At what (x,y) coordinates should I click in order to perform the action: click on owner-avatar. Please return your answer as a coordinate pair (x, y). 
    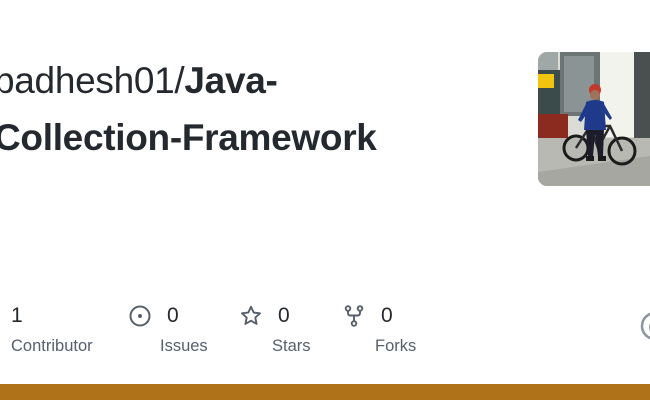
    Looking at the image, I should click on (594, 119).